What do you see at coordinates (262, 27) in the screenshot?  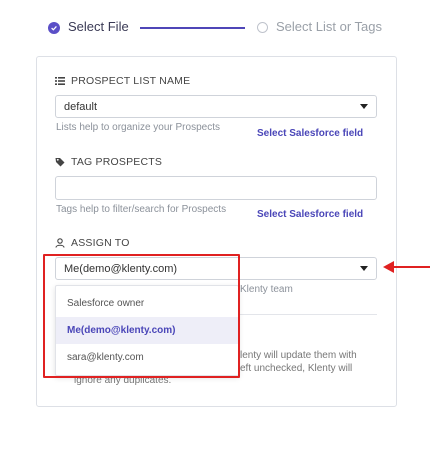 I see `step-pending-icon` at bounding box center [262, 27].